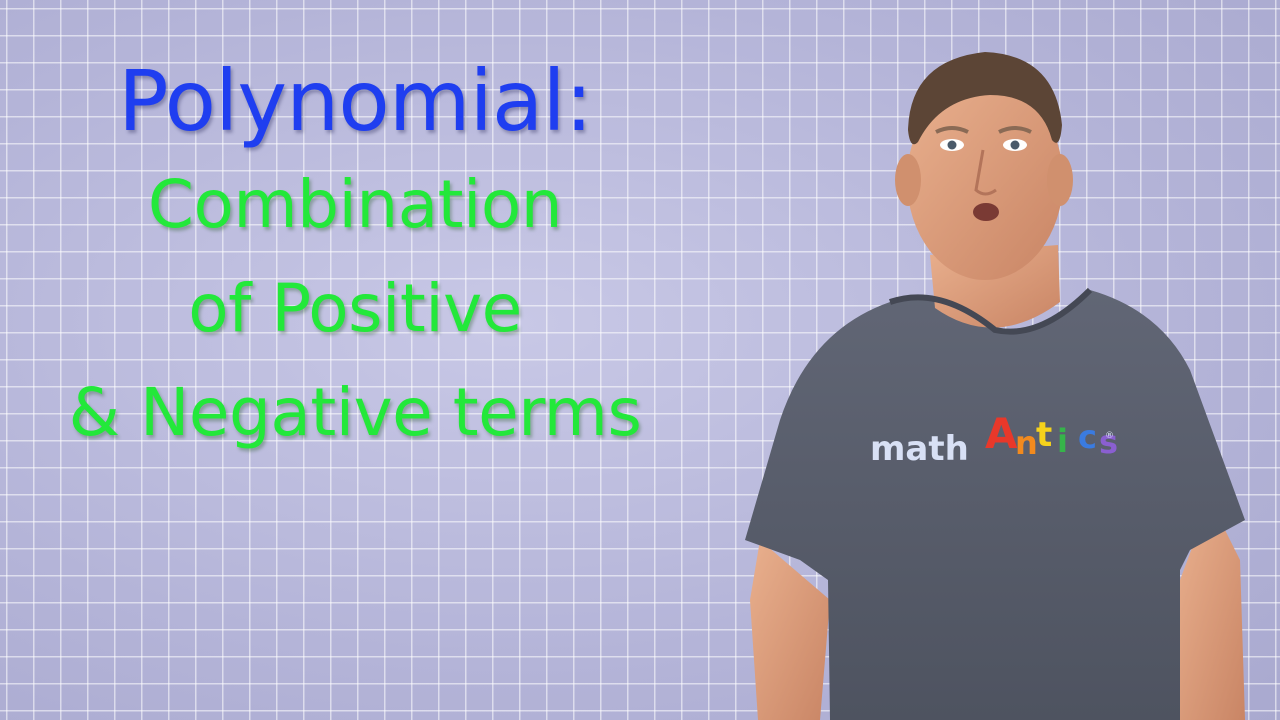 This screenshot has width=1280, height=720. What do you see at coordinates (355, 101) in the screenshot?
I see `slide-heading: Polynomial:` at bounding box center [355, 101].